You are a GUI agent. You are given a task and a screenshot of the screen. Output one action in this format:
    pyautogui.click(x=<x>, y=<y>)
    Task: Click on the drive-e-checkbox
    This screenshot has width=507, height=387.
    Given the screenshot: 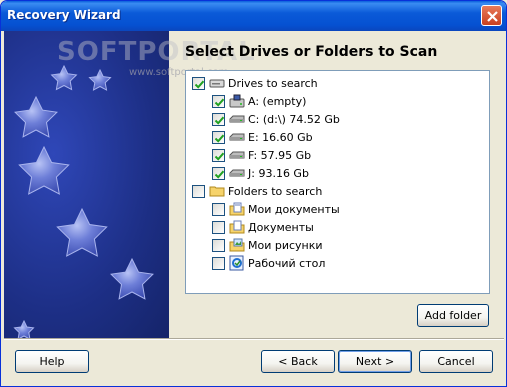 What is the action you would take?
    pyautogui.click(x=218, y=137)
    